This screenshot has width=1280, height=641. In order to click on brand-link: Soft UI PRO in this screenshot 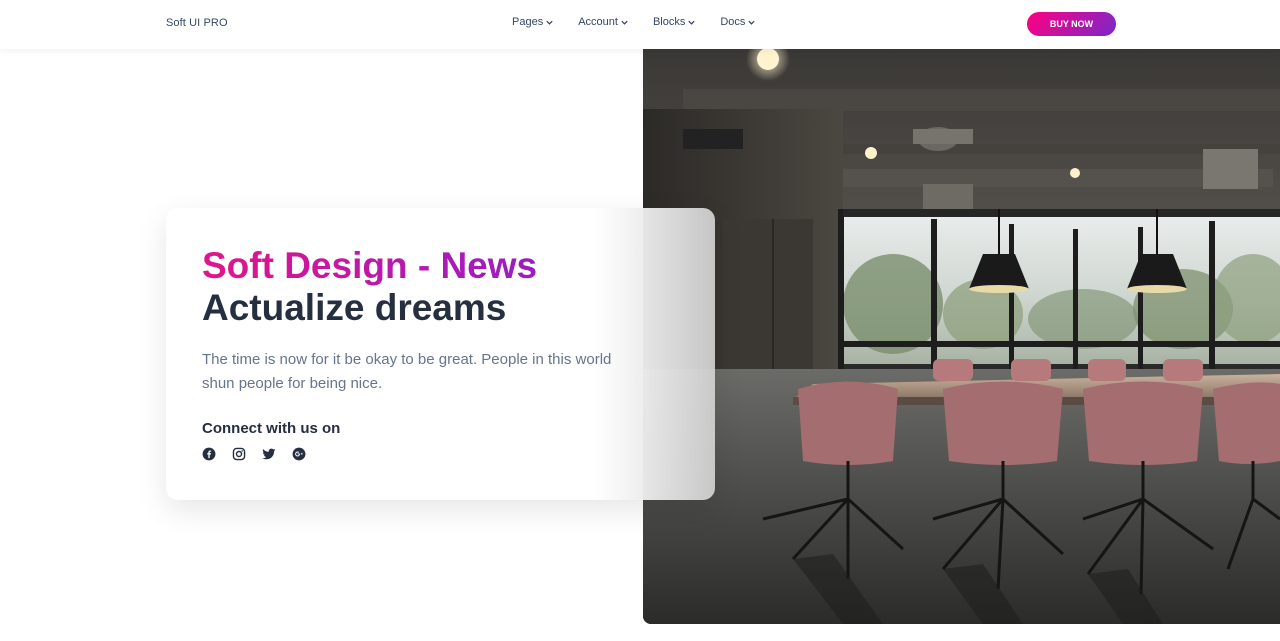, I will do `click(197, 23)`.